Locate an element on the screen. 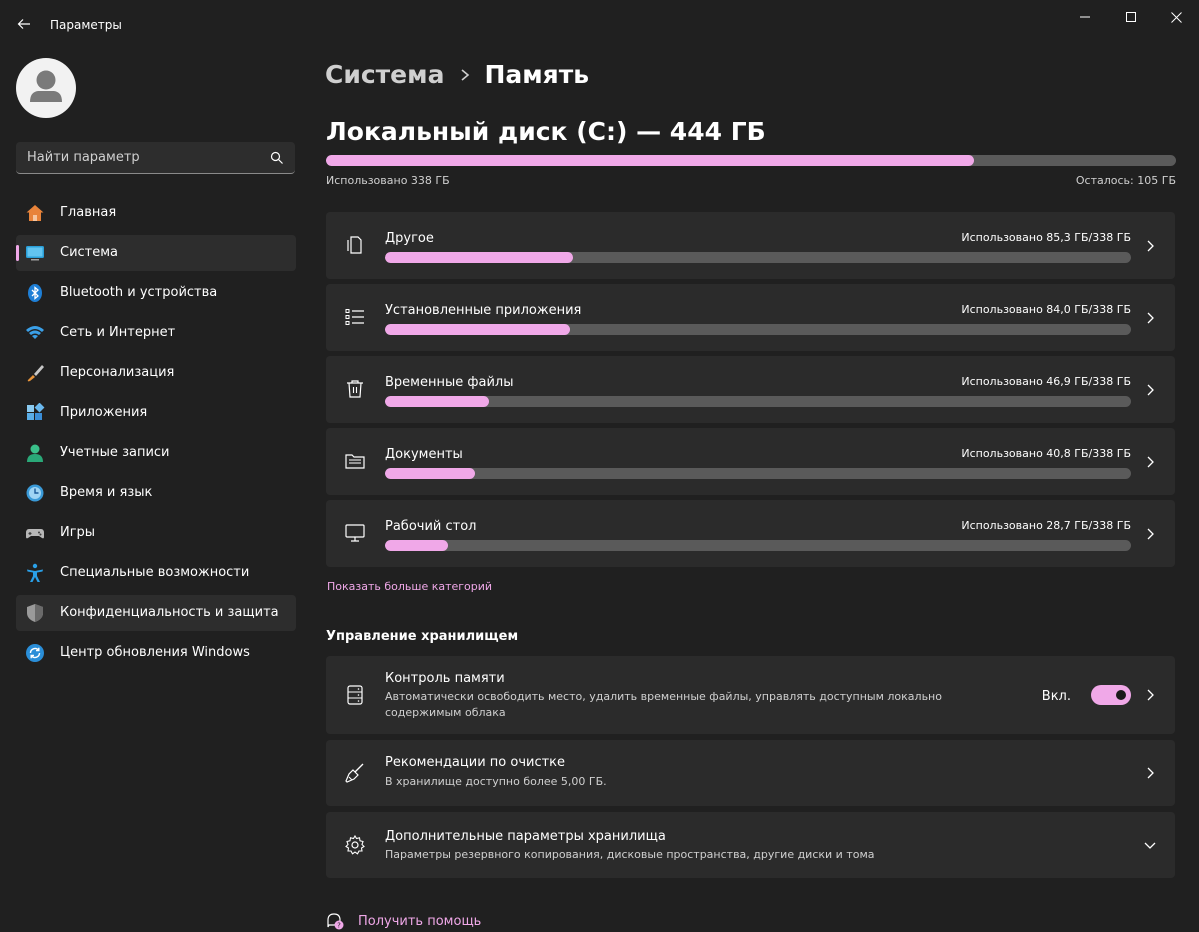 The height and width of the screenshot is (932, 1199). close-button is located at coordinates (1176, 17).